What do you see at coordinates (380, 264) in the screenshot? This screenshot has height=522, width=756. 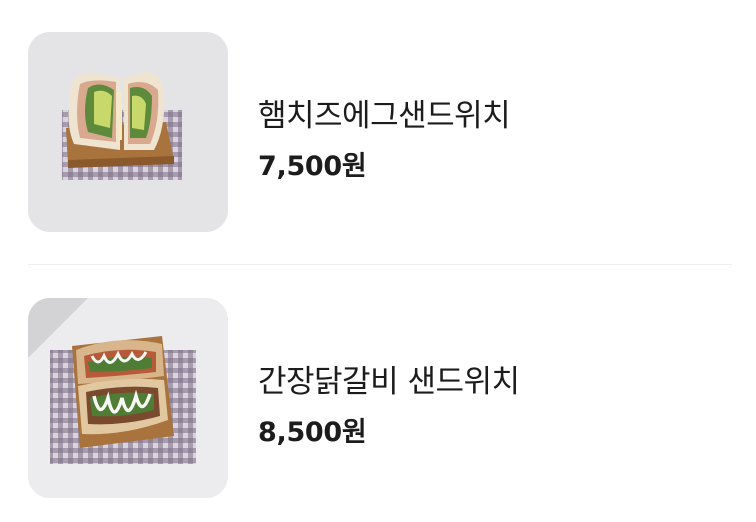 I see `divider` at bounding box center [380, 264].